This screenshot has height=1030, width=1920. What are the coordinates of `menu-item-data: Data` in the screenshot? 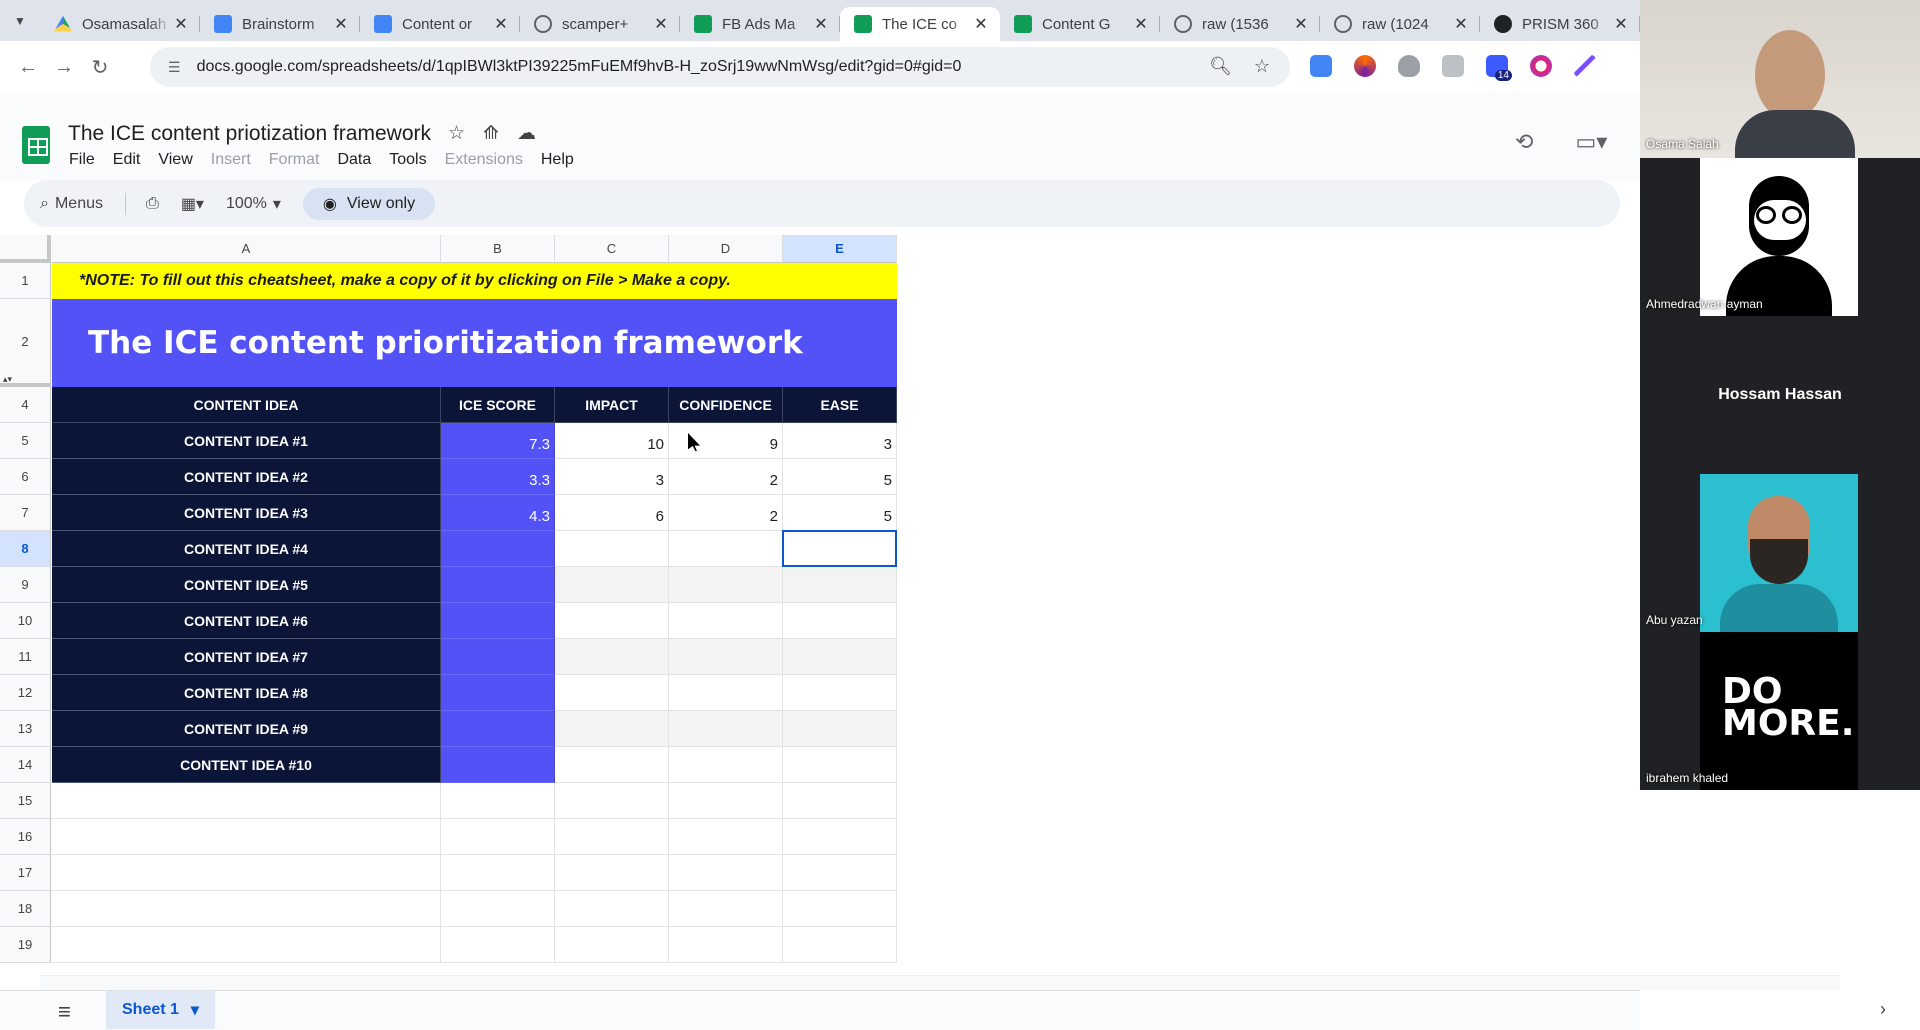 It's located at (354, 160).